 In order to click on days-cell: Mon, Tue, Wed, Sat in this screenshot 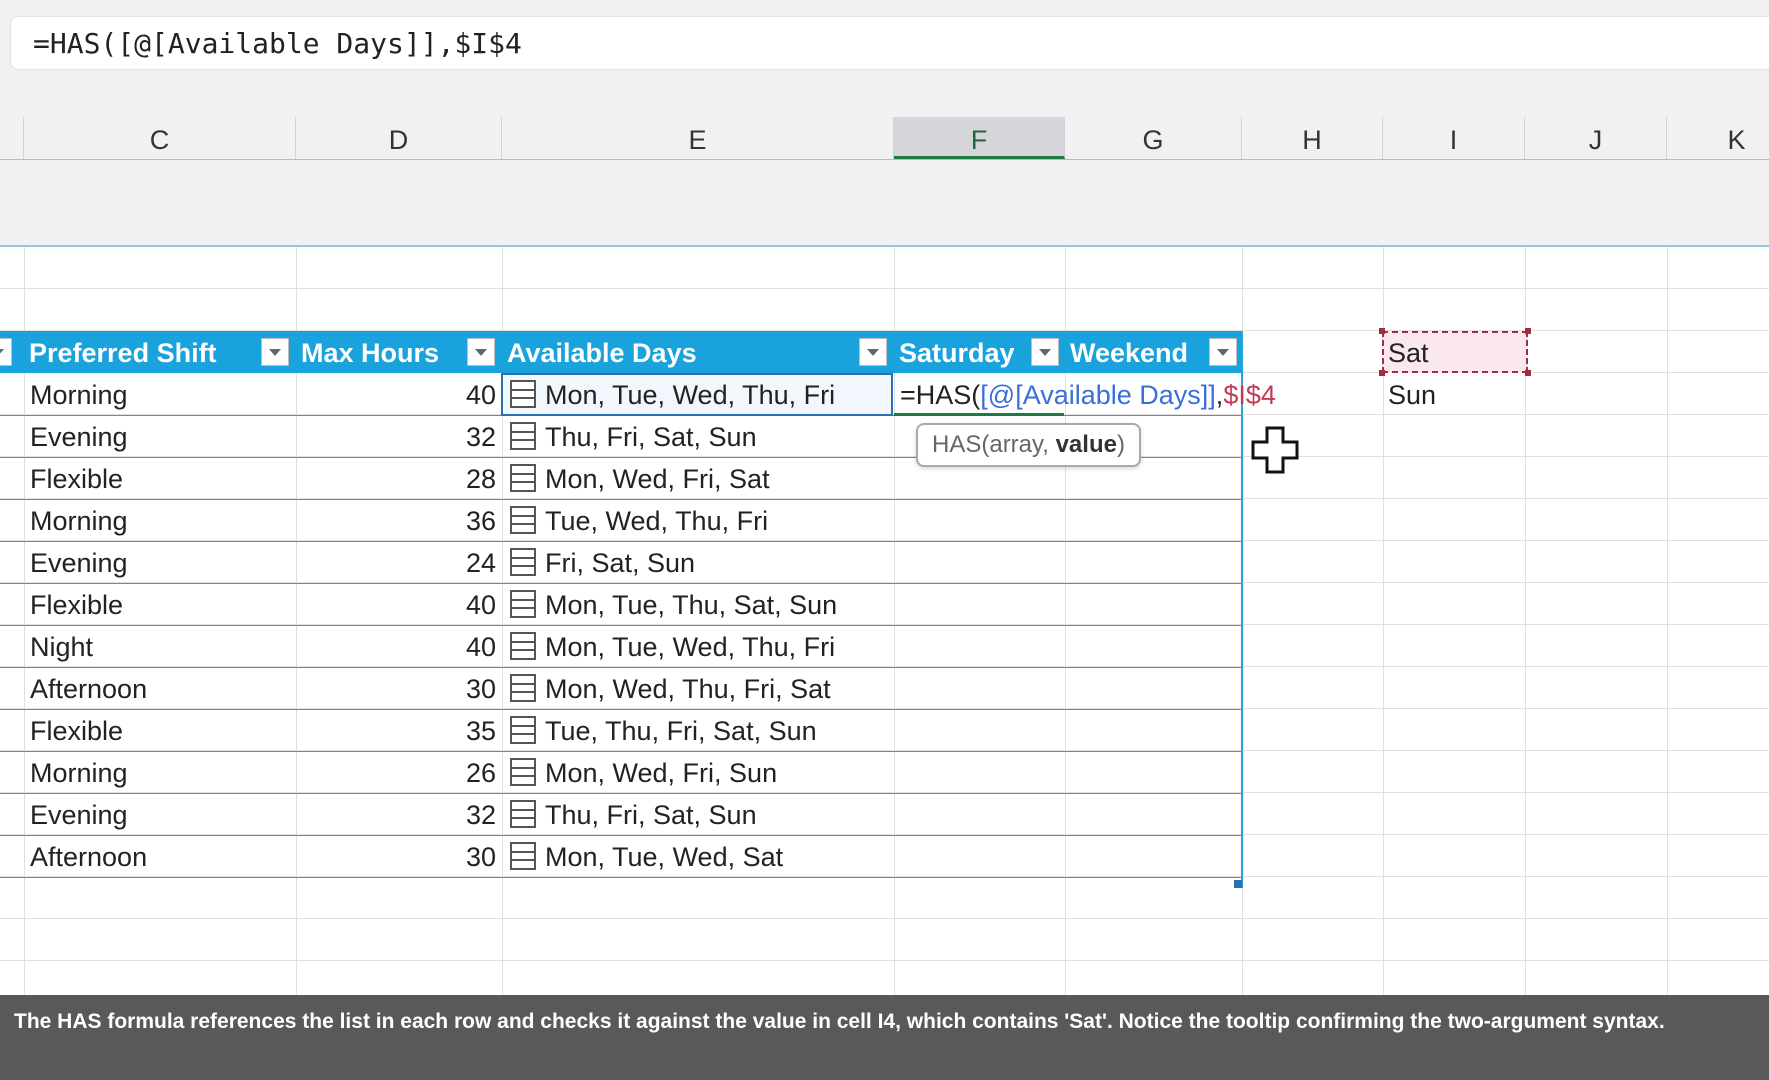, I will do `click(664, 856)`.